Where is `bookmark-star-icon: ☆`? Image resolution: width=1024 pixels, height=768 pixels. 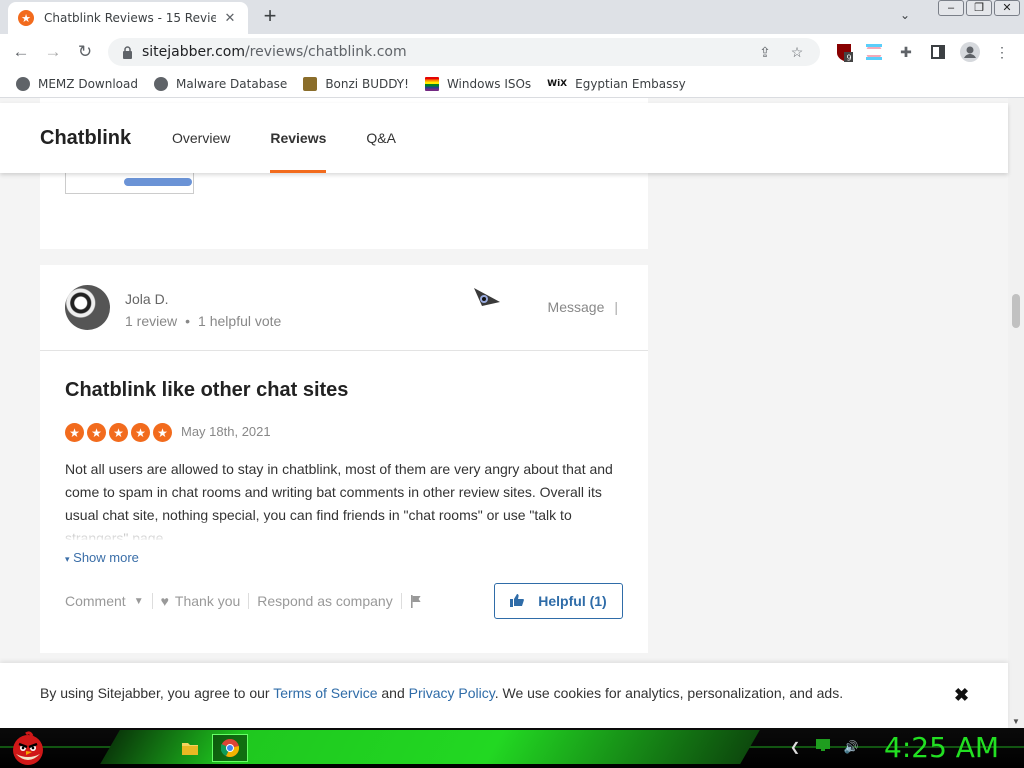
bookmark-star-icon: ☆ is located at coordinates (797, 52).